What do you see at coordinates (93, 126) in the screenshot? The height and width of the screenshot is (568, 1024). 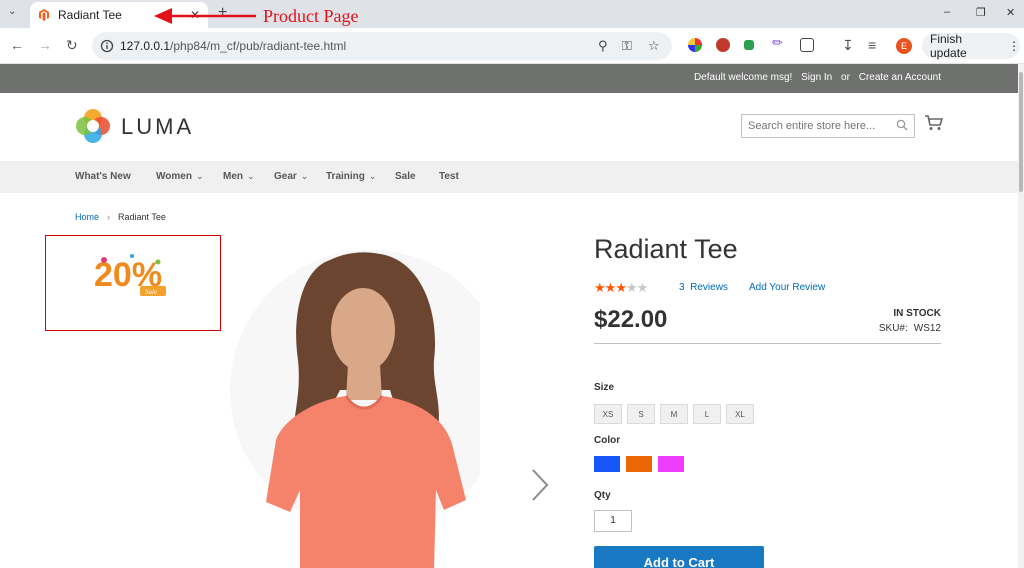 I see `luma-logo-icon` at bounding box center [93, 126].